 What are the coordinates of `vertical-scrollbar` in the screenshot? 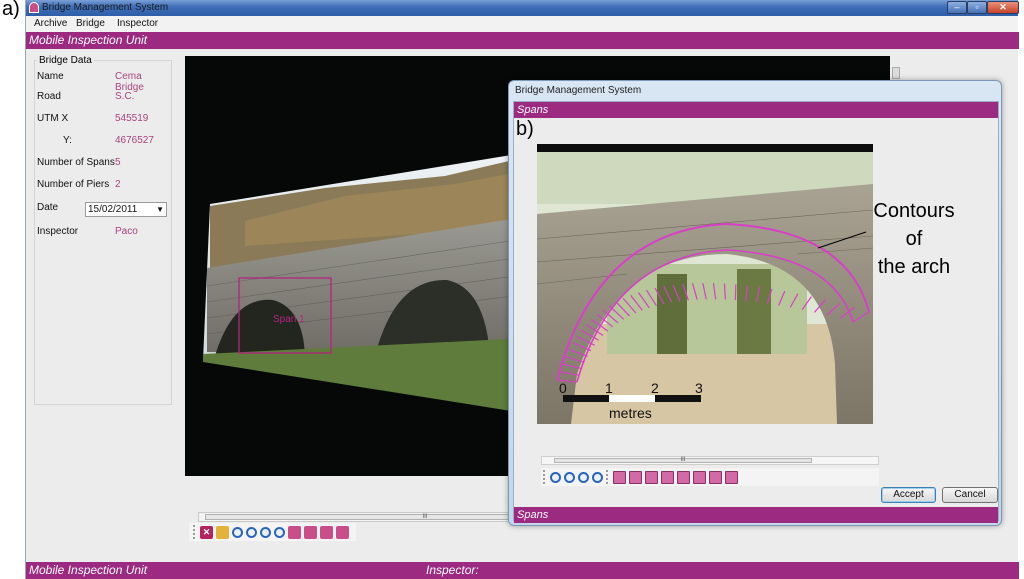 It's located at (896, 73).